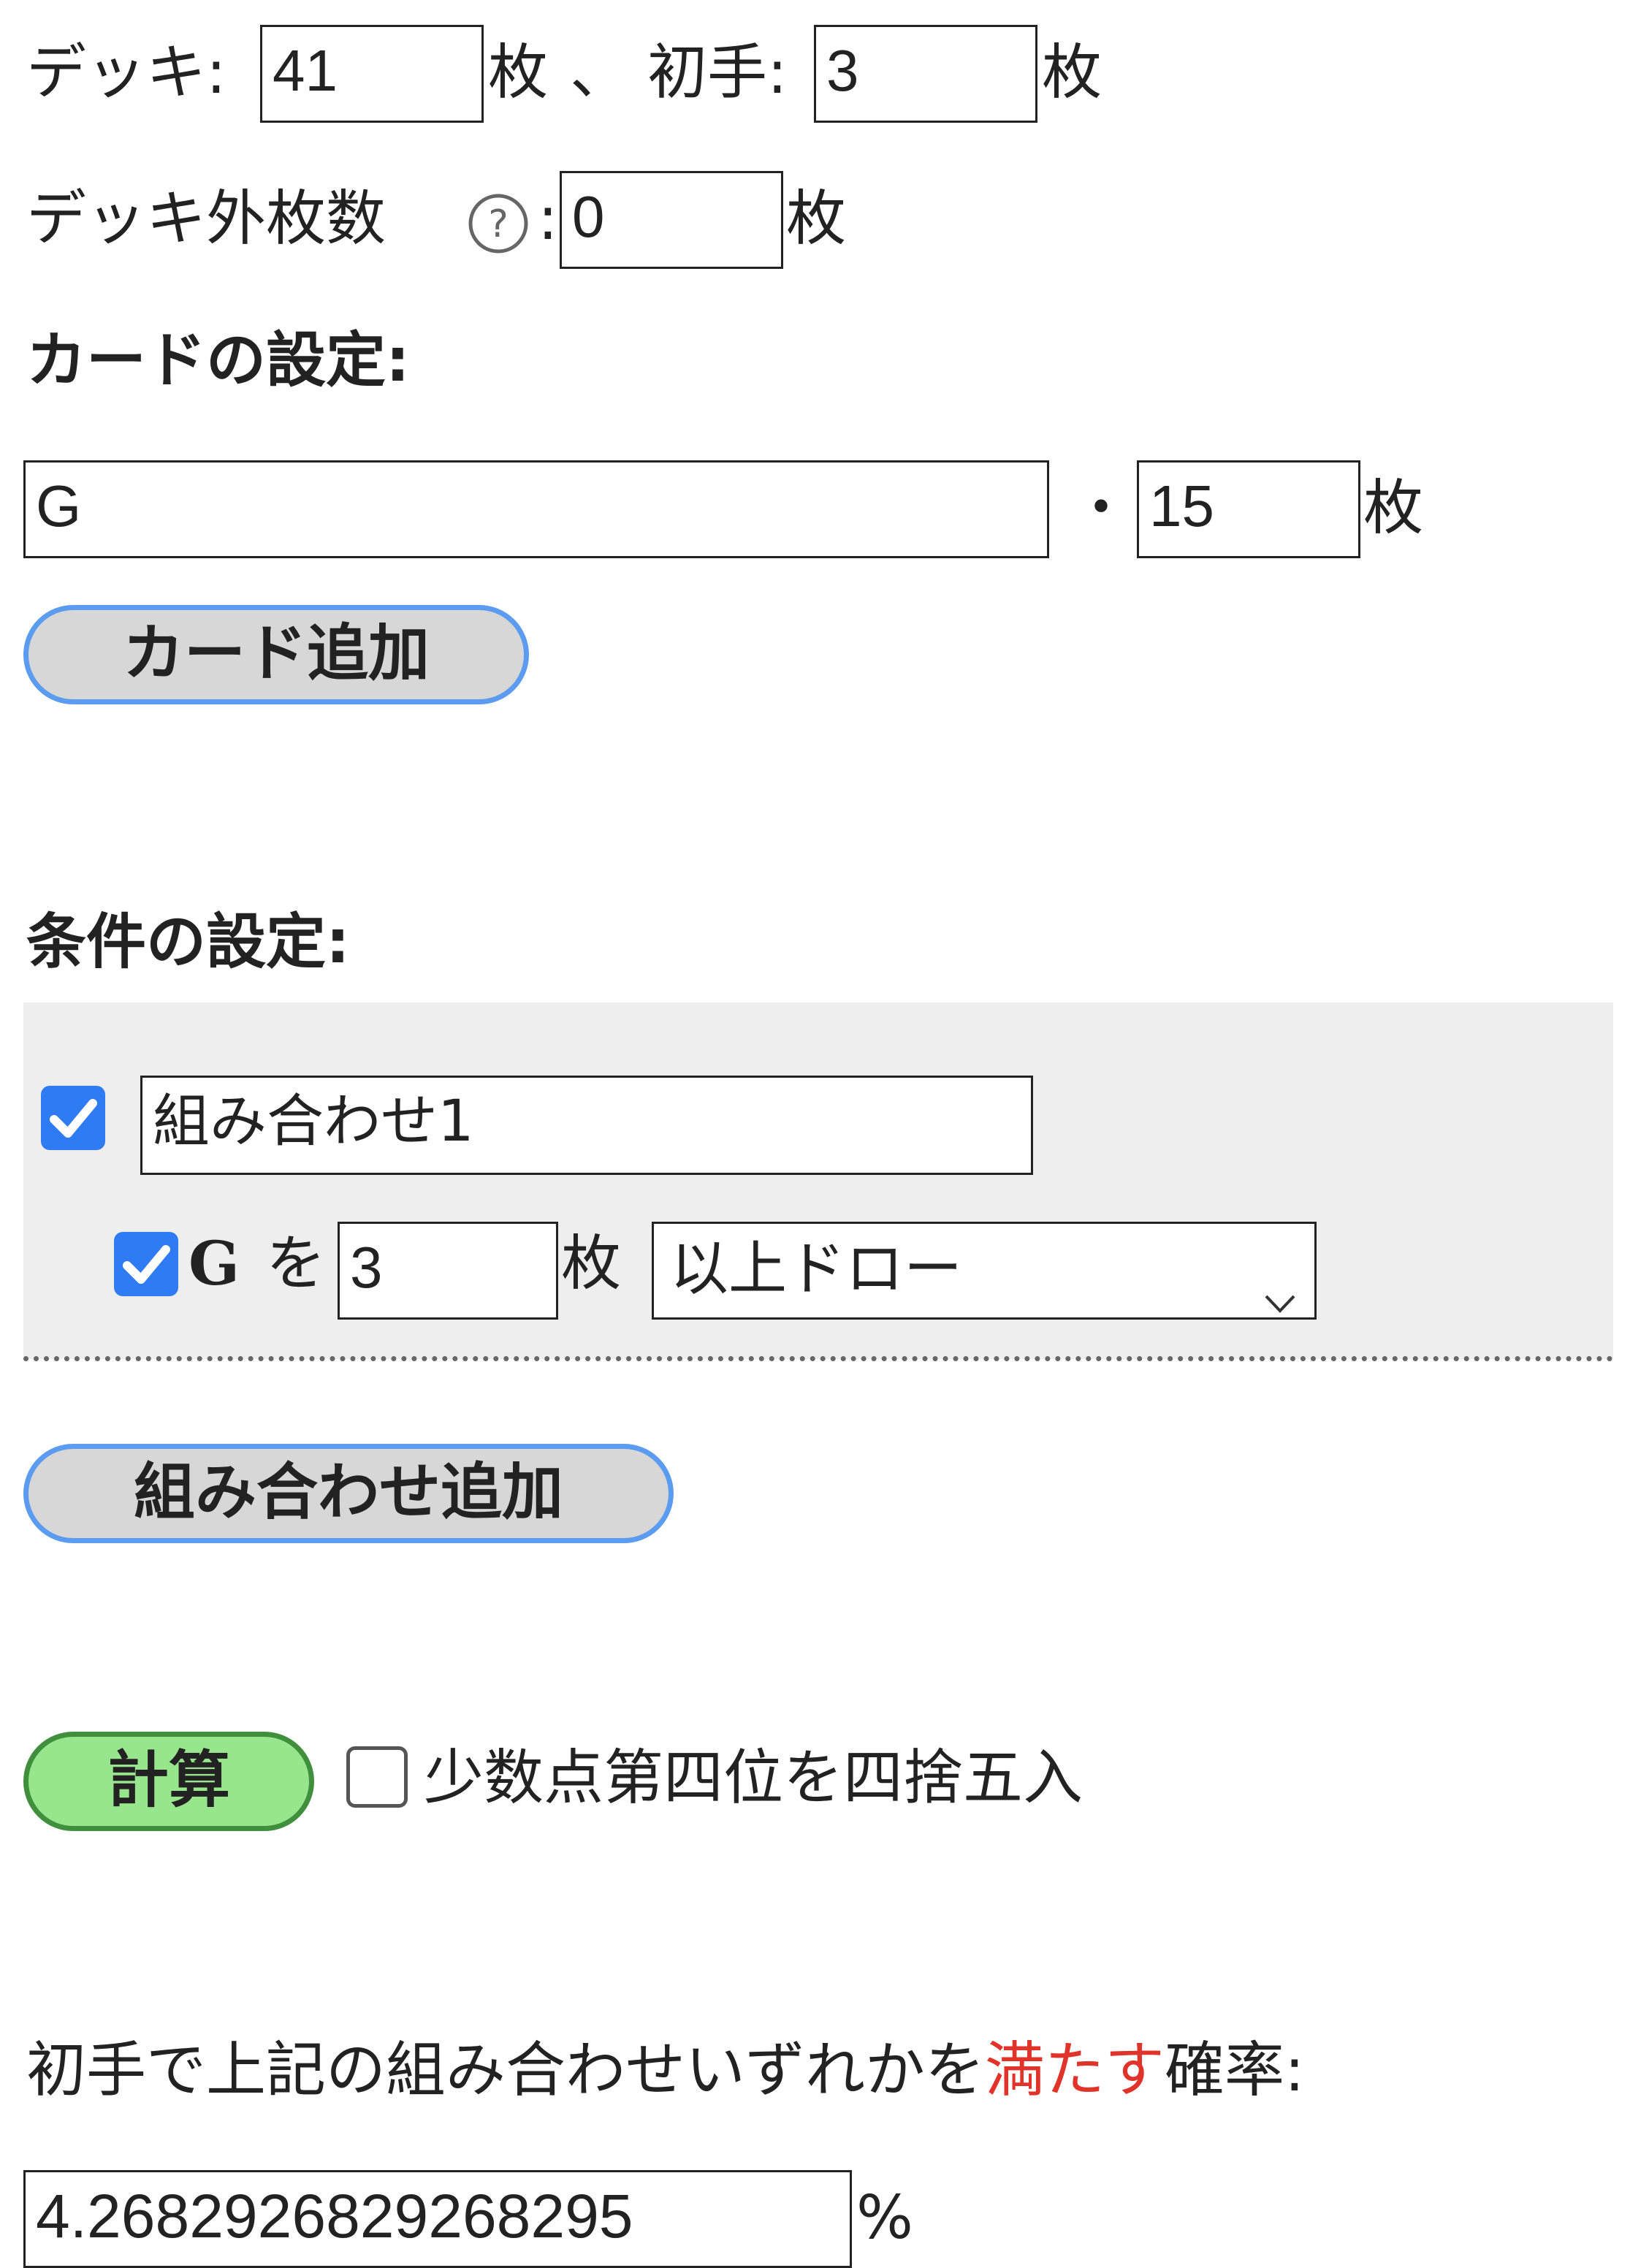 This screenshot has height=2268, width=1630. What do you see at coordinates (126, 72) in the screenshot?
I see `deck-label: デッキ:` at bounding box center [126, 72].